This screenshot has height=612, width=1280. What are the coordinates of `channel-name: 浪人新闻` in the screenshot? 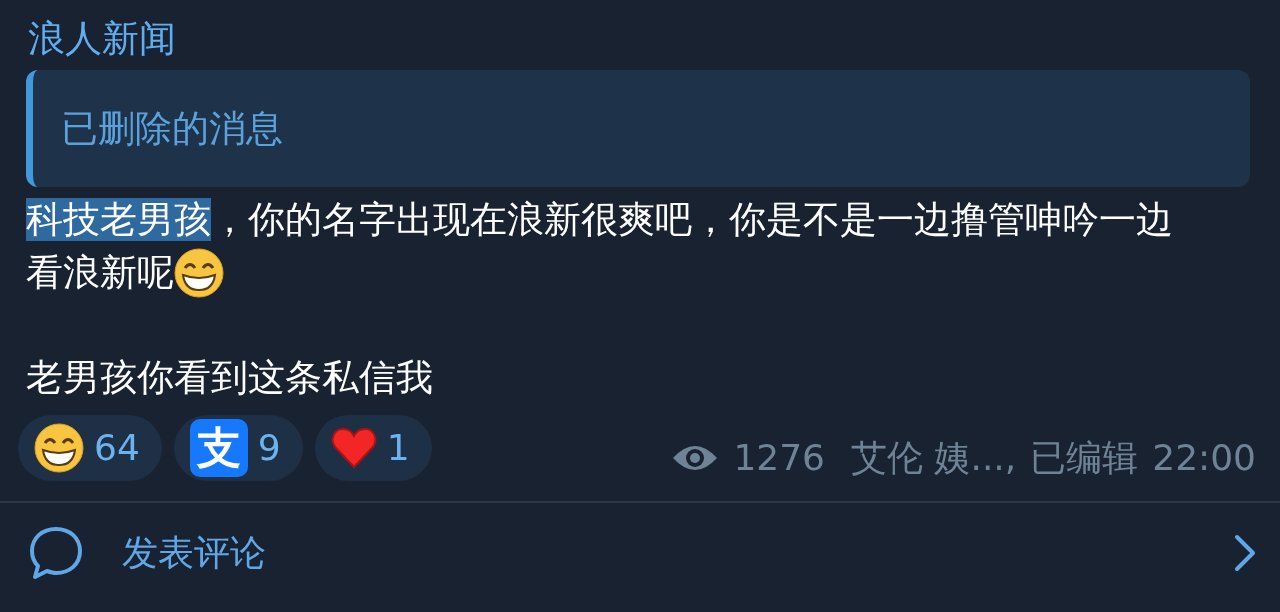 It's located at (638, 39).